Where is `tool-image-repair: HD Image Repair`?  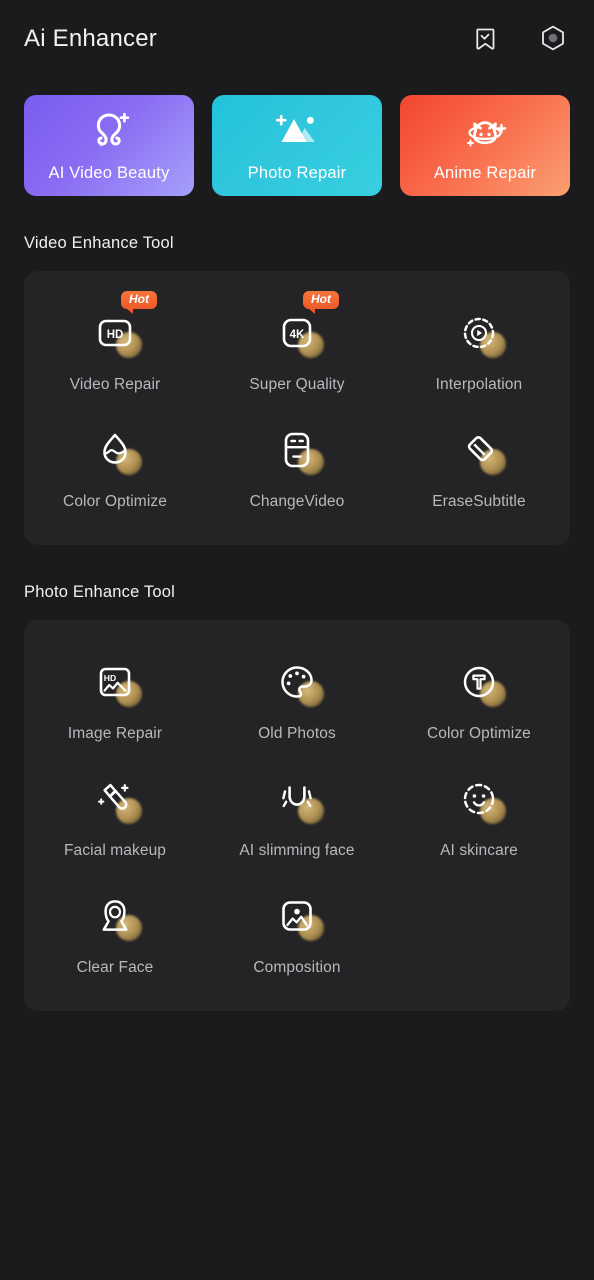 tool-image-repair: HD Image Repair is located at coordinates (115, 700).